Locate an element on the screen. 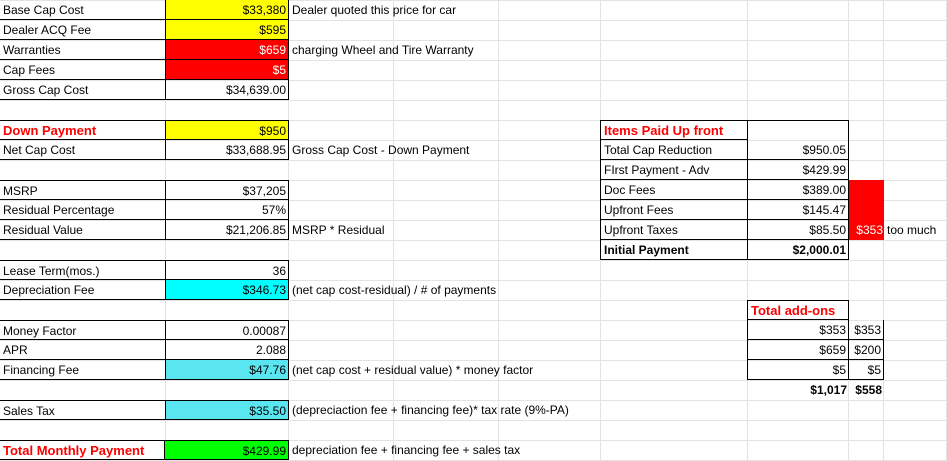 The image size is (947, 461). cell-warranties-label: Warranties is located at coordinates (82, 50).